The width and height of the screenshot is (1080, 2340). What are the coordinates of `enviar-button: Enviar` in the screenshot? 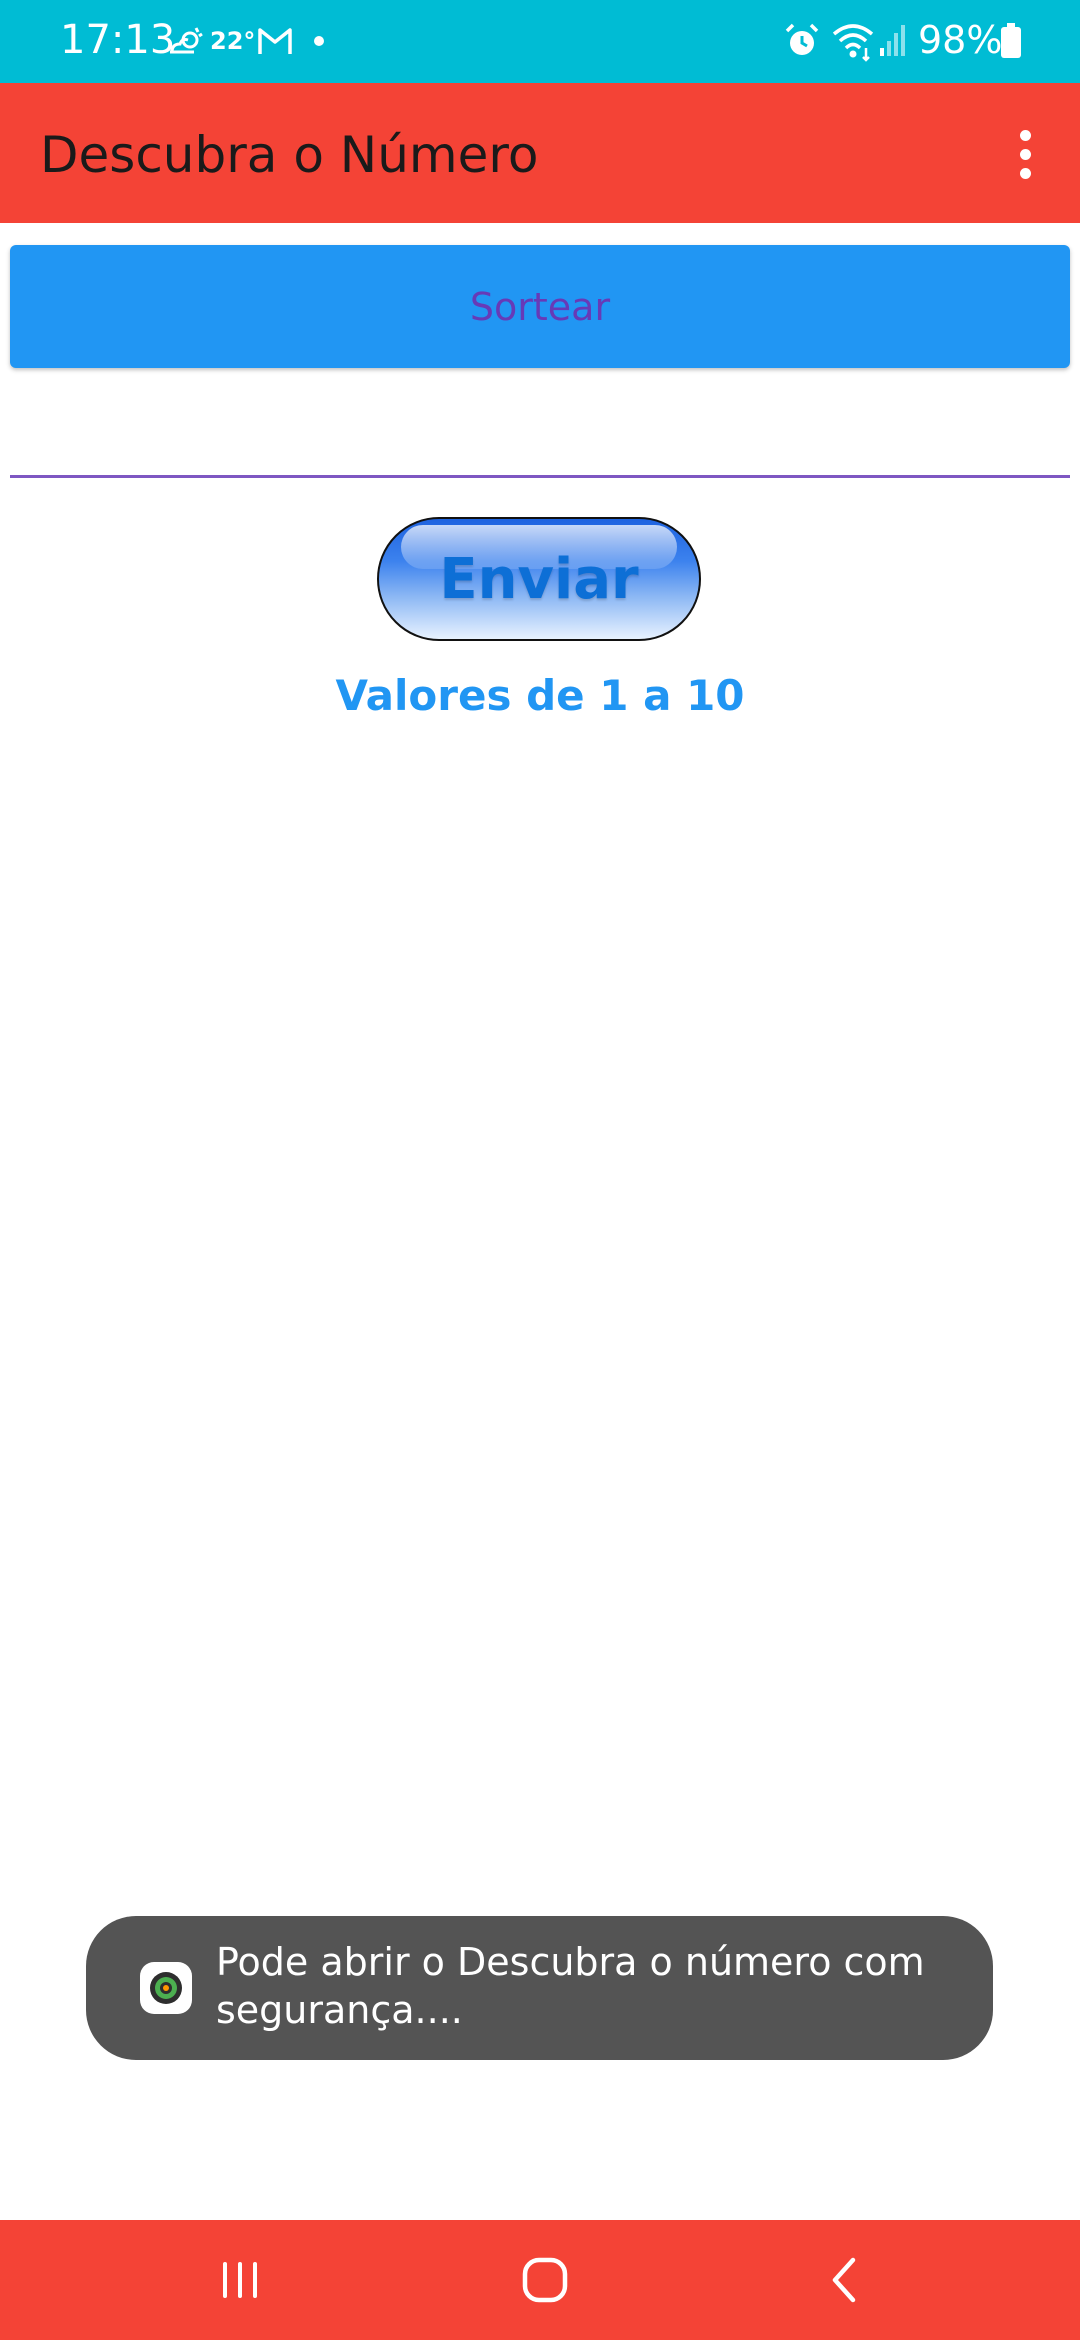 It's located at (539, 579).